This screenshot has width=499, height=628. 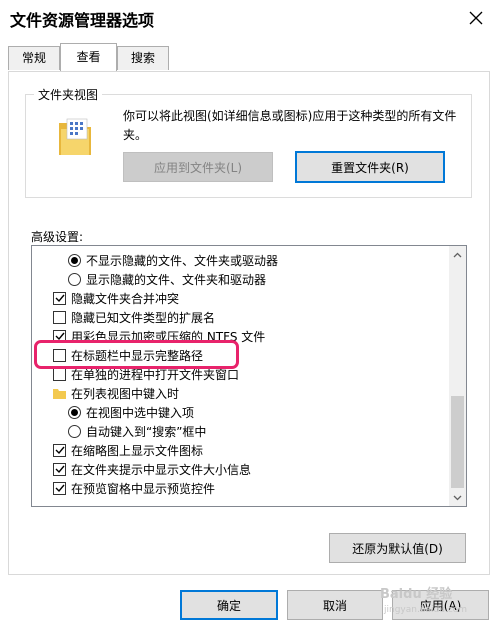 I want to click on list-item: 显示隐藏的文件、文件夹和驱动器, so click(x=167, y=279).